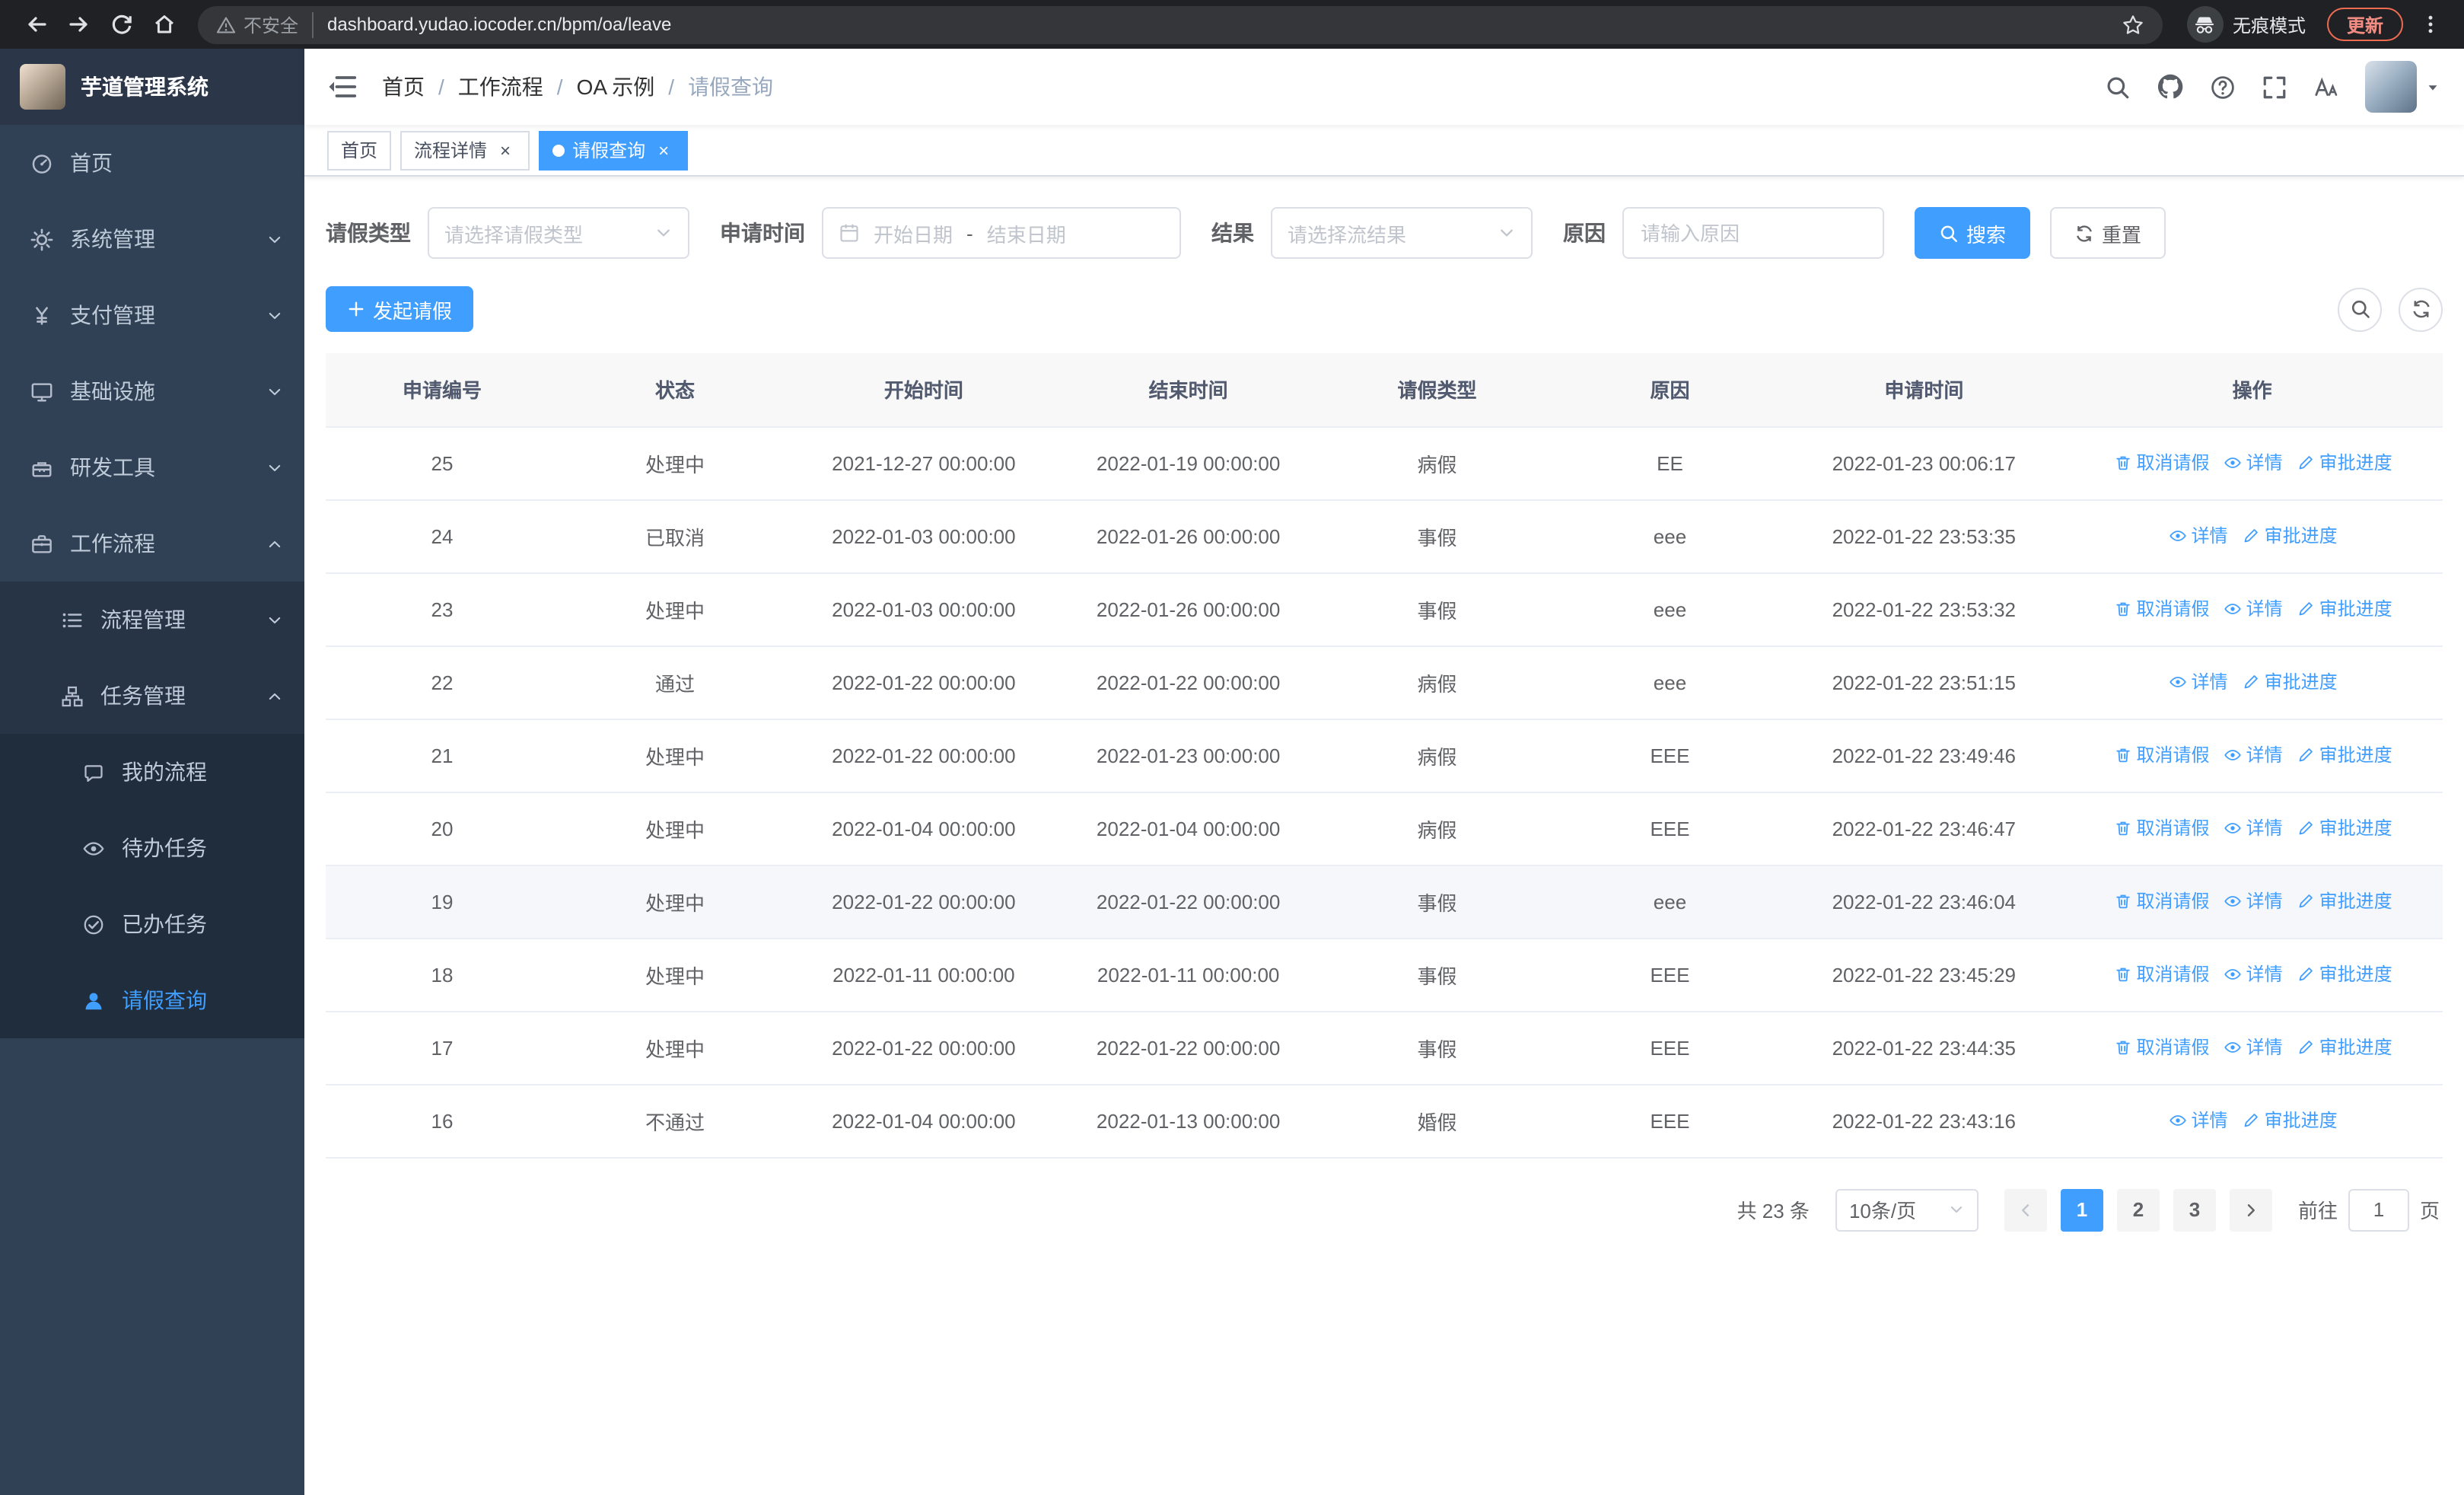  I want to click on sidebar-item-8: 我的流程, so click(152, 772).